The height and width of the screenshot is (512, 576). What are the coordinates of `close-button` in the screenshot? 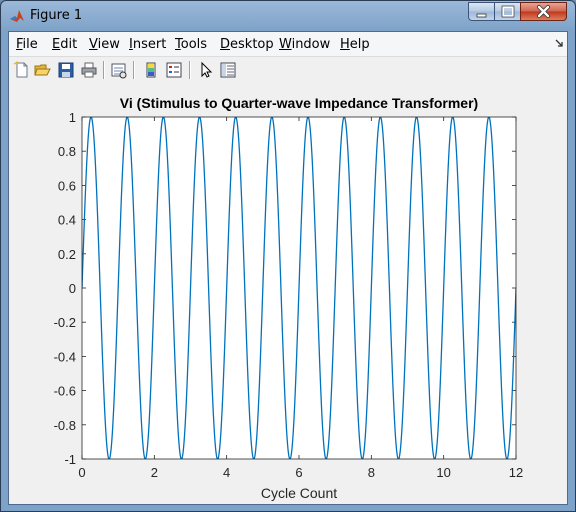 It's located at (543, 11).